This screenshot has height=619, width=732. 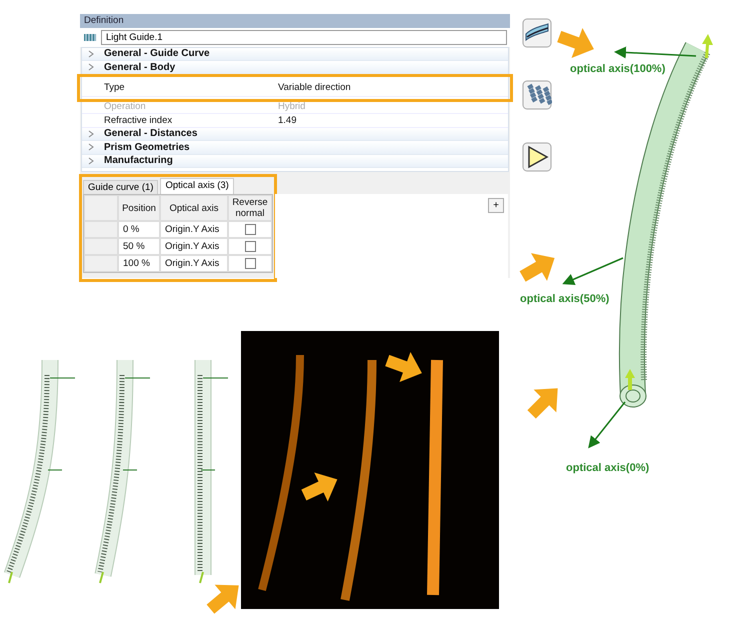 What do you see at coordinates (139, 263) in the screenshot?
I see `table-cell: 100 %` at bounding box center [139, 263].